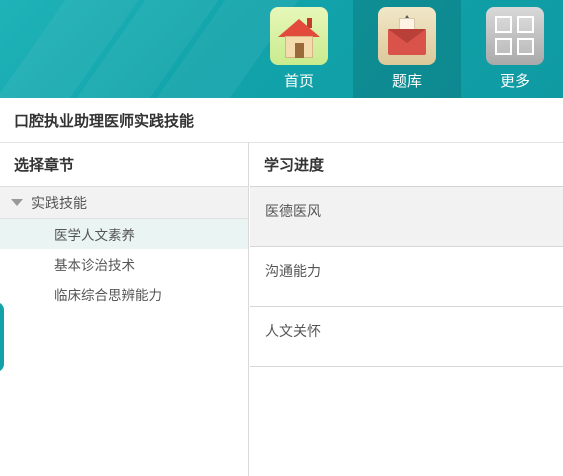  I want to click on nav-question-bank-label: 题库, so click(406, 81).